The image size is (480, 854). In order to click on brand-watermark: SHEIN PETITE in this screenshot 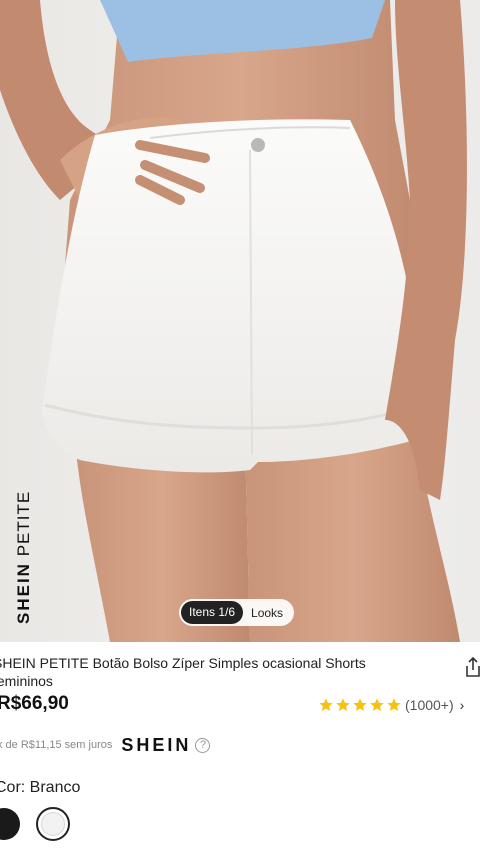, I will do `click(16, 546)`.